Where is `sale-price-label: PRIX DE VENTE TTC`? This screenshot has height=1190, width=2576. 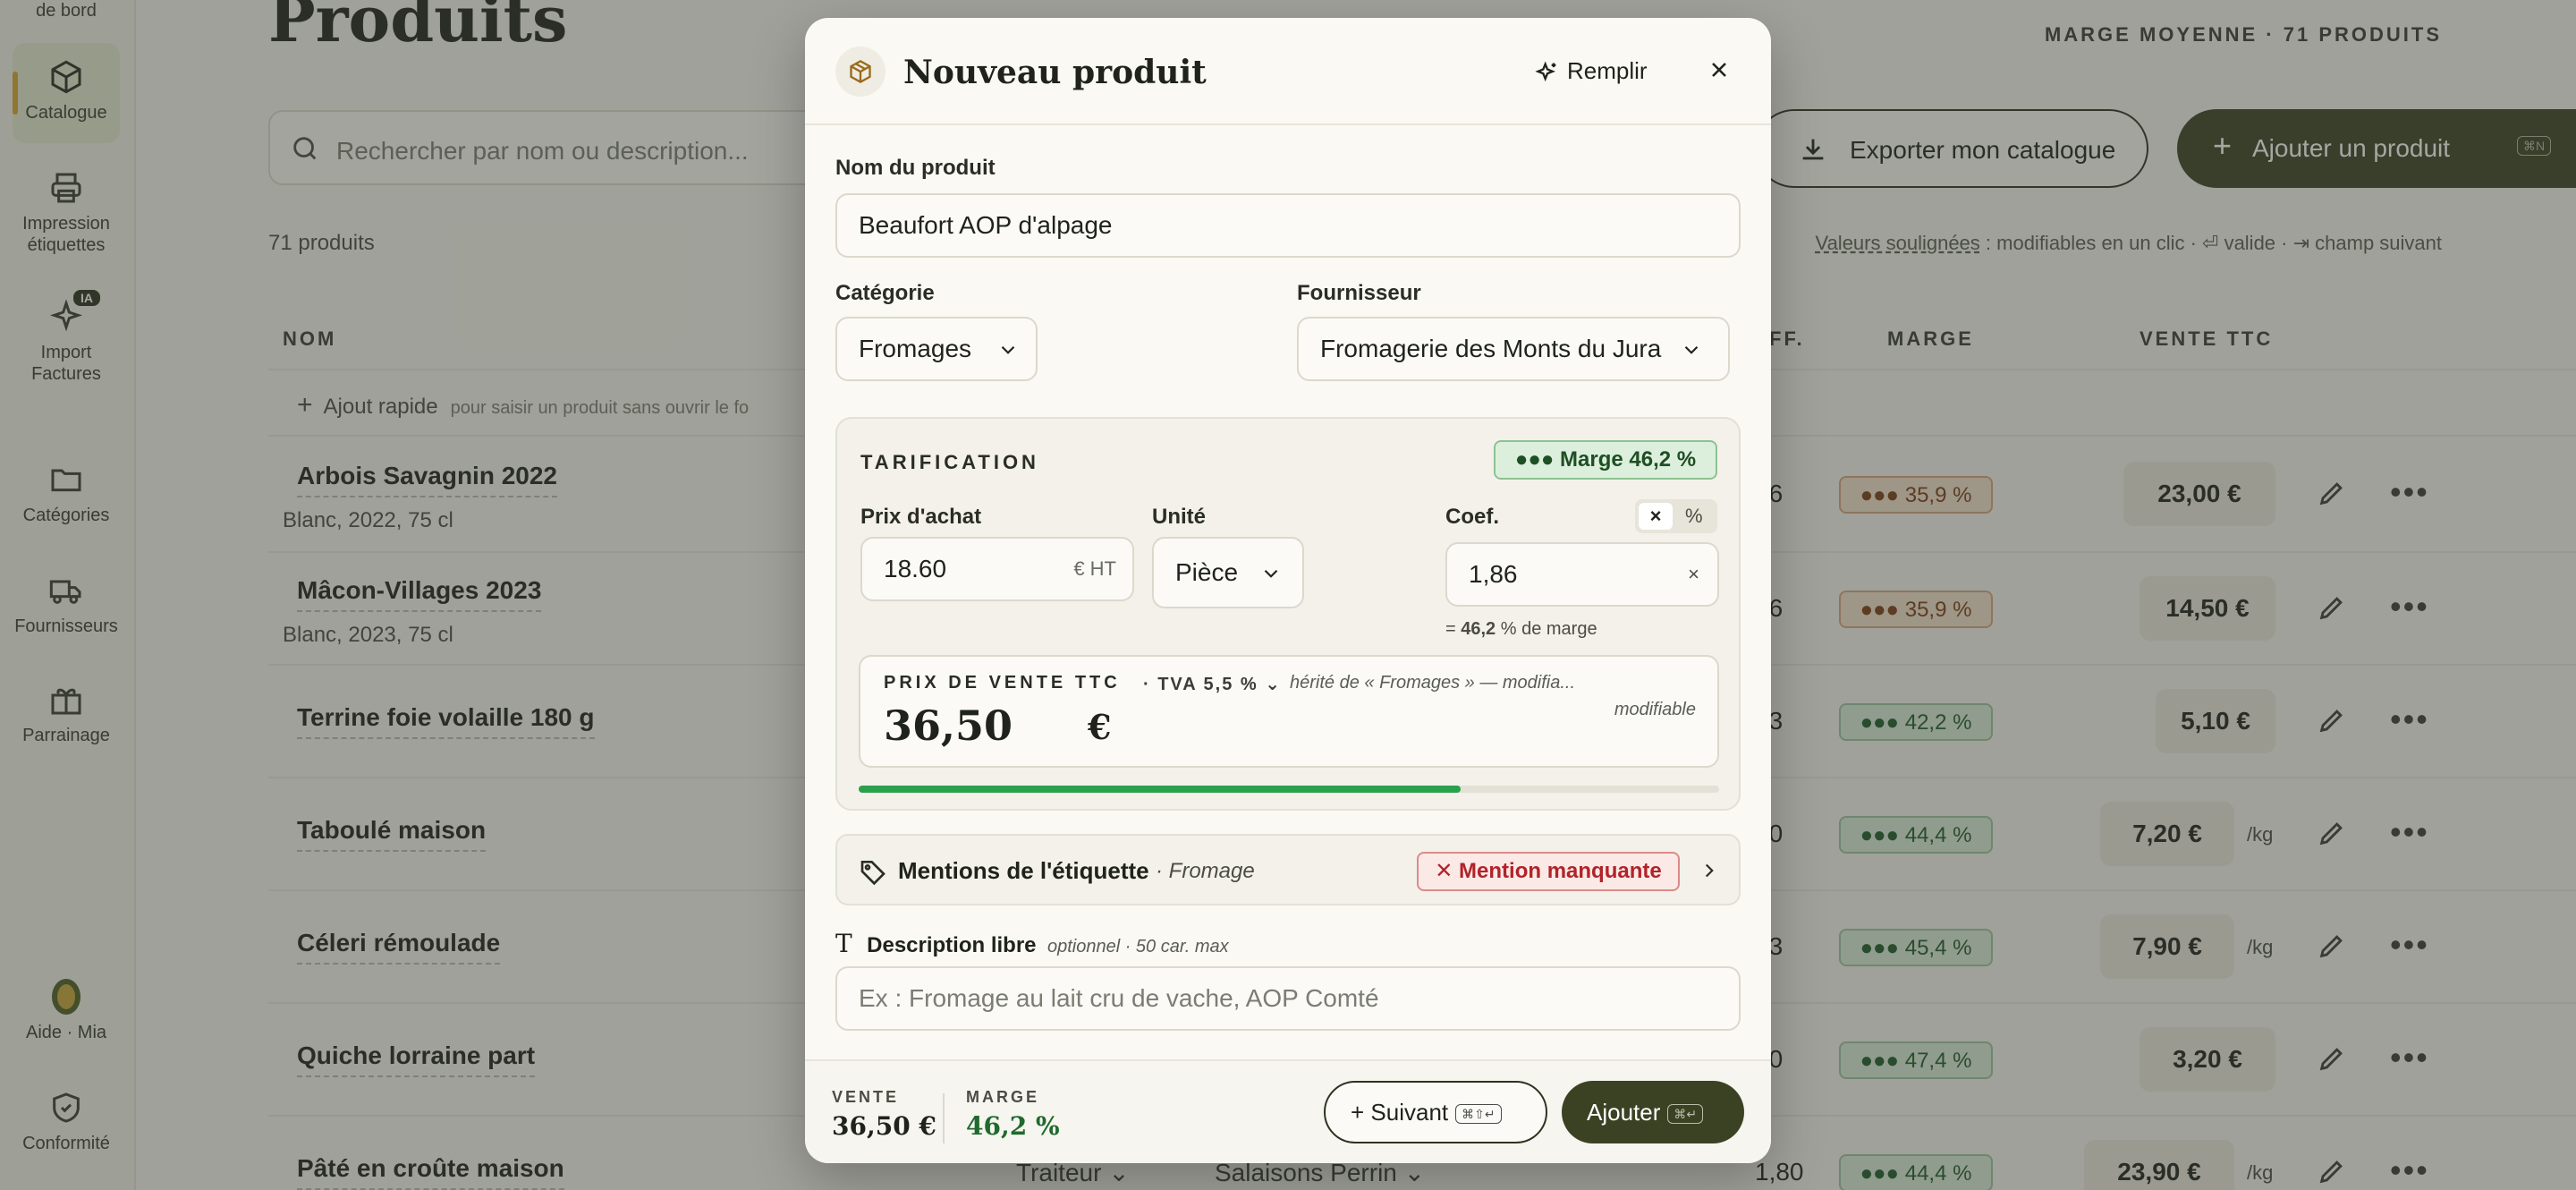 sale-price-label: PRIX DE VENTE TTC is located at coordinates (1002, 683).